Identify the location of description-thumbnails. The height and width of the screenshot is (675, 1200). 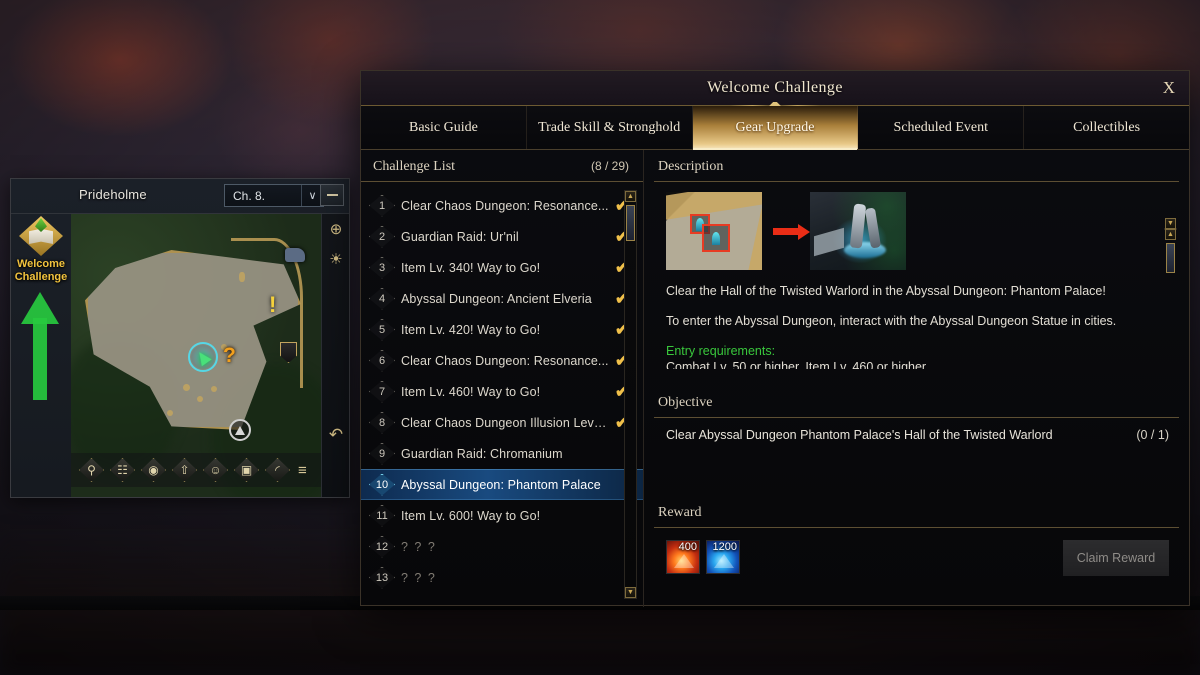
(916, 228).